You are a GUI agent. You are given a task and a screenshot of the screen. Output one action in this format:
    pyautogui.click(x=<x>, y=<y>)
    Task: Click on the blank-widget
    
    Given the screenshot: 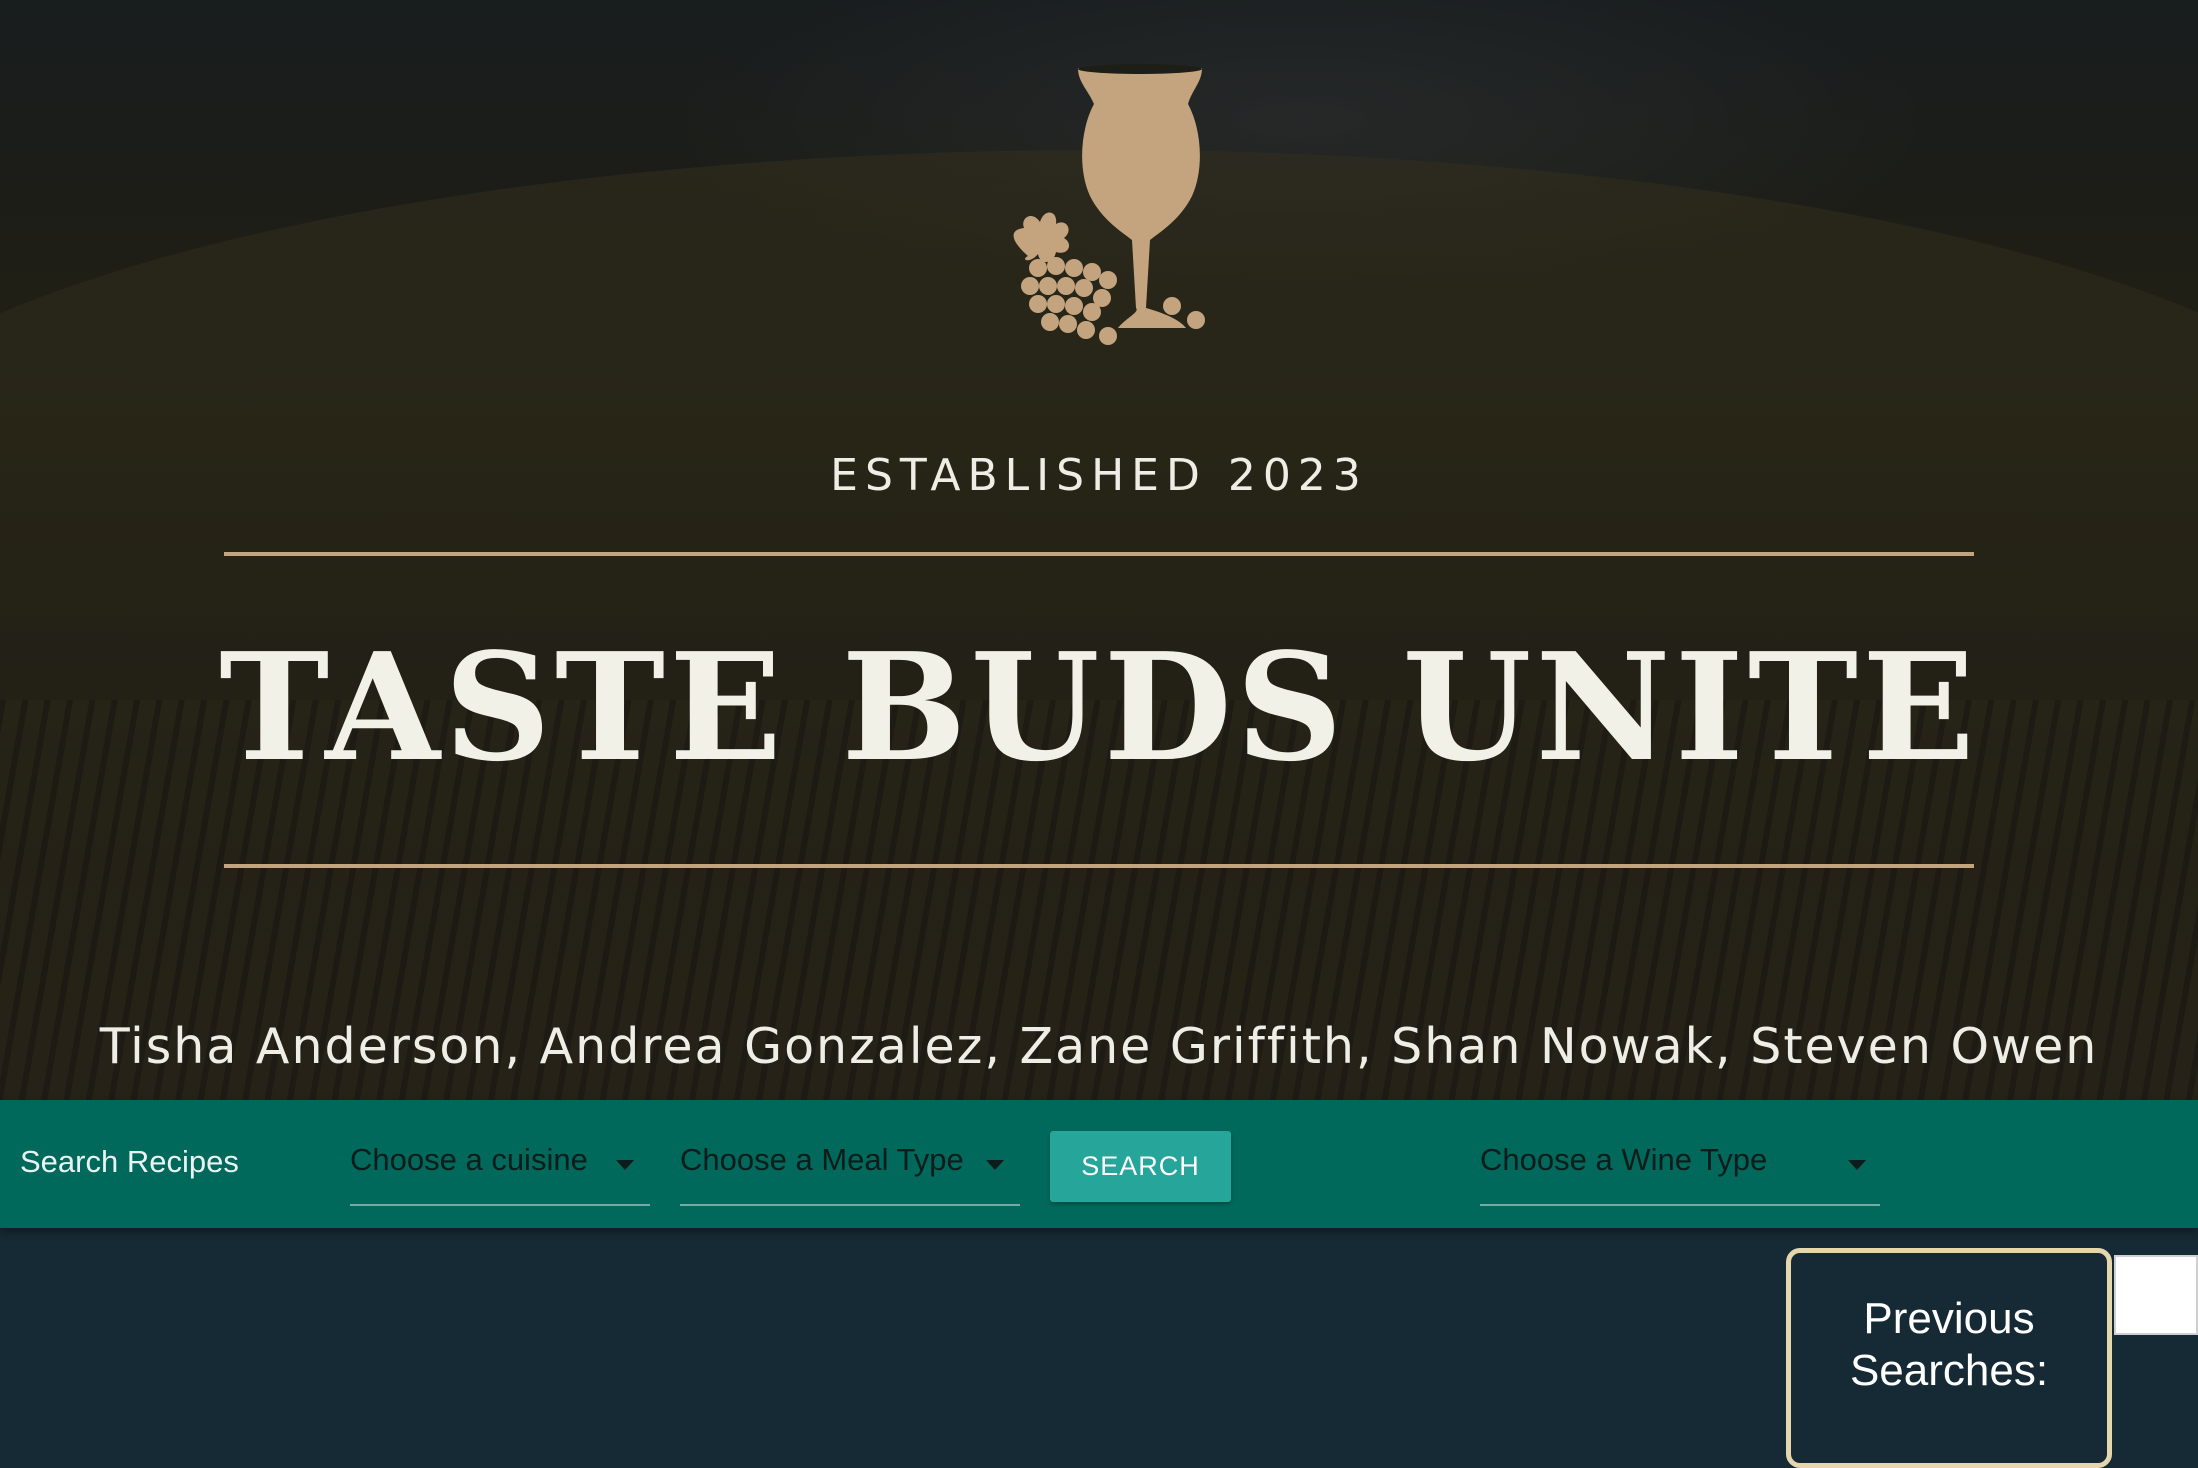 What is the action you would take?
    pyautogui.click(x=2156, y=1295)
    